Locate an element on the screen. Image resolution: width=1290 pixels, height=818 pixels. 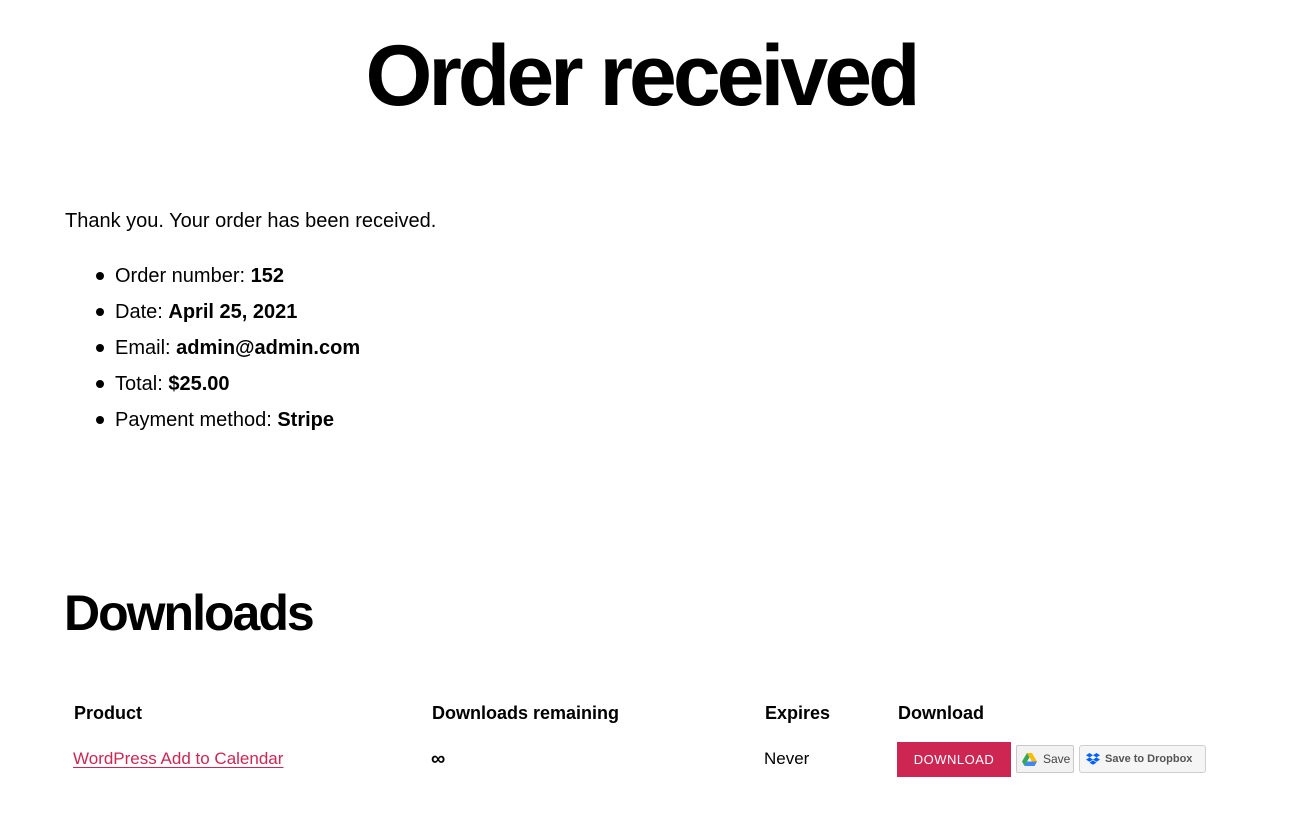
downloads-heading: Downloads is located at coordinates (189, 613).